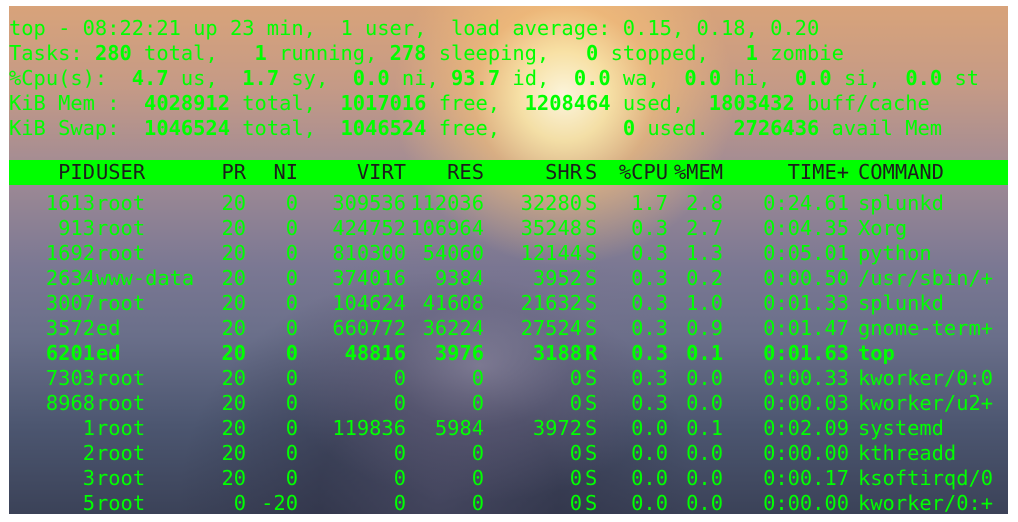 This screenshot has width=1018, height=522. Describe the element at coordinates (77, 103) in the screenshot. I see `mem-label: KiB Mem :` at that location.